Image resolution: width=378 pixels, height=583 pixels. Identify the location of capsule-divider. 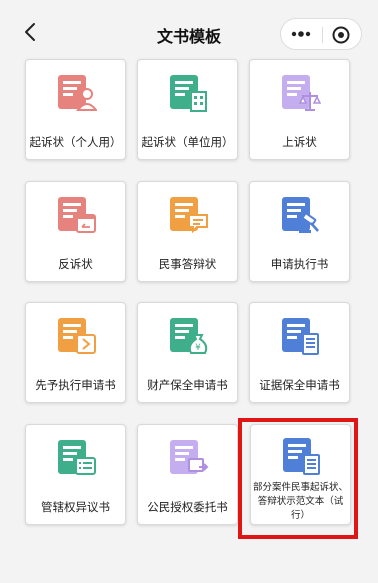
(322, 35).